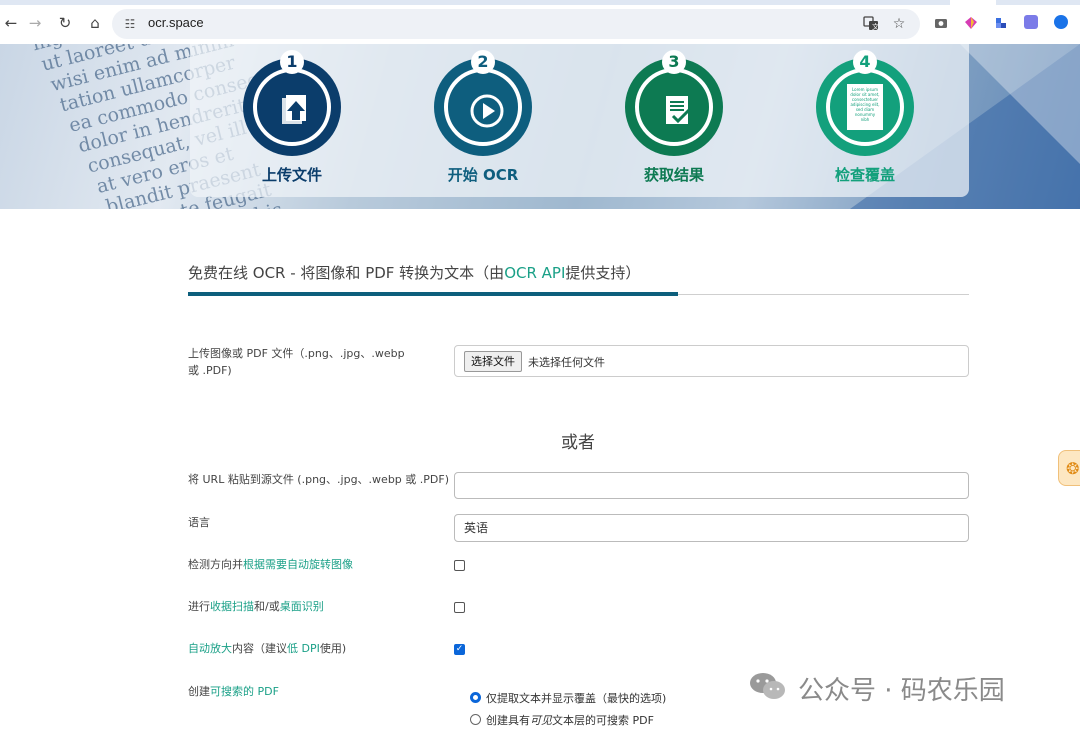 This screenshot has height=730, width=1080. Describe the element at coordinates (302, 606) in the screenshot. I see `table-recognition-link: 桌面识别` at that location.